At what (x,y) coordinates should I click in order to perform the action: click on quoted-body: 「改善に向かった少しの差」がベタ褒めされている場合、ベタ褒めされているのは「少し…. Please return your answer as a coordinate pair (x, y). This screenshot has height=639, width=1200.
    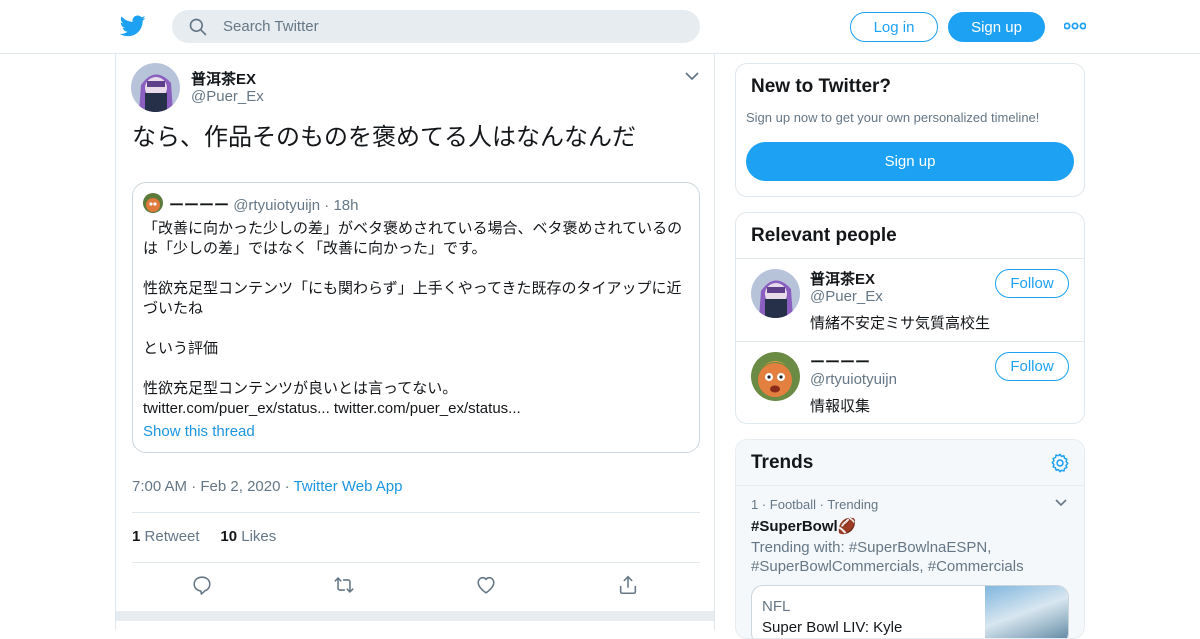
    Looking at the image, I should click on (418, 319).